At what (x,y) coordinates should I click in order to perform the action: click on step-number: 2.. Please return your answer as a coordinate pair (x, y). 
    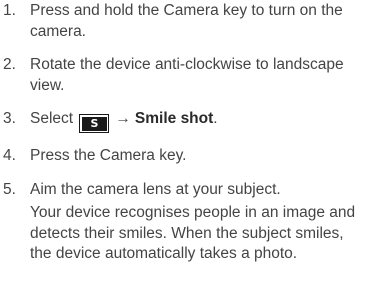
    Looking at the image, I should click on (9, 64).